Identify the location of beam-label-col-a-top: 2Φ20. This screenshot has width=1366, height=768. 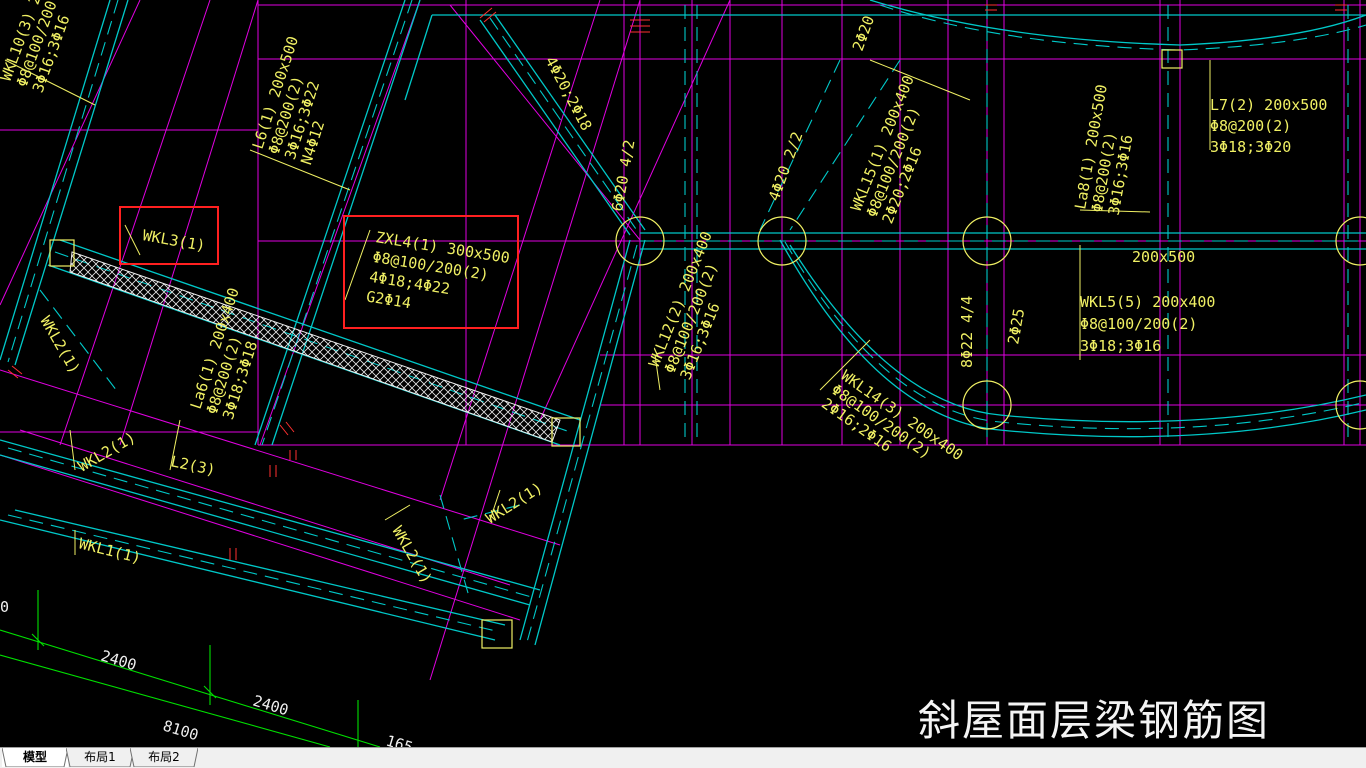
(863, 33).